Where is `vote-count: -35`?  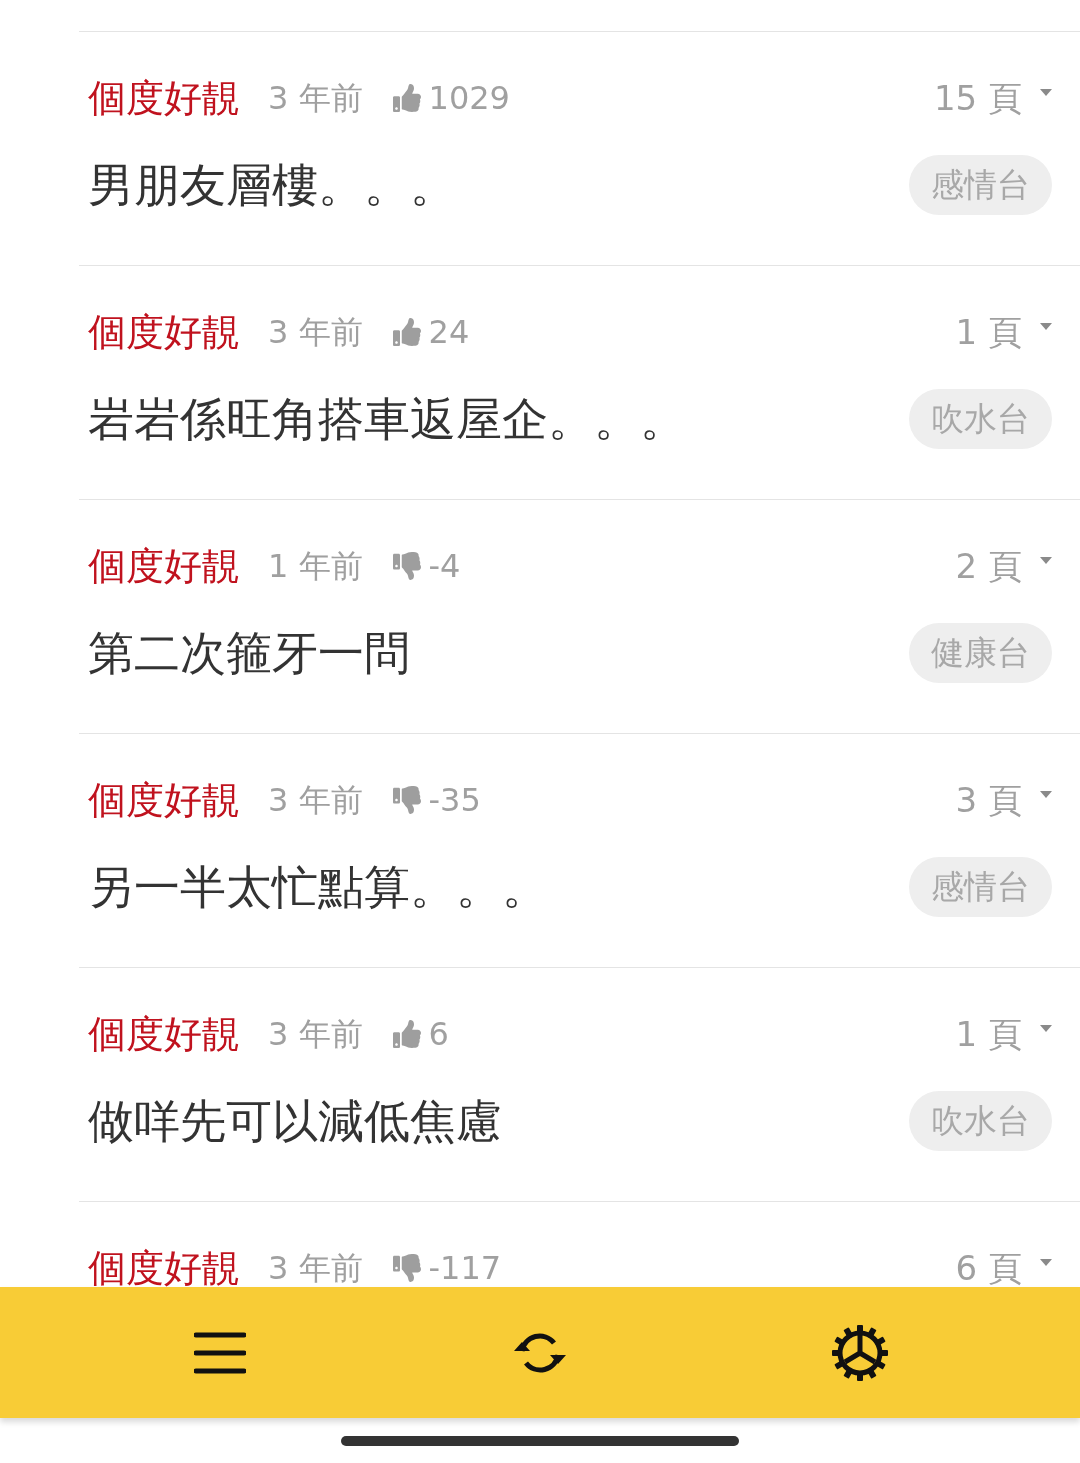 vote-count: -35 is located at coordinates (454, 800).